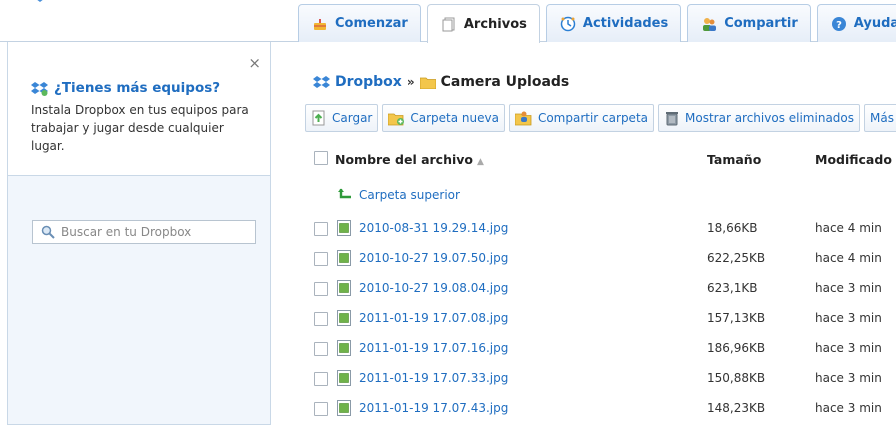  I want to click on file-size: 18,66KB, so click(732, 228).